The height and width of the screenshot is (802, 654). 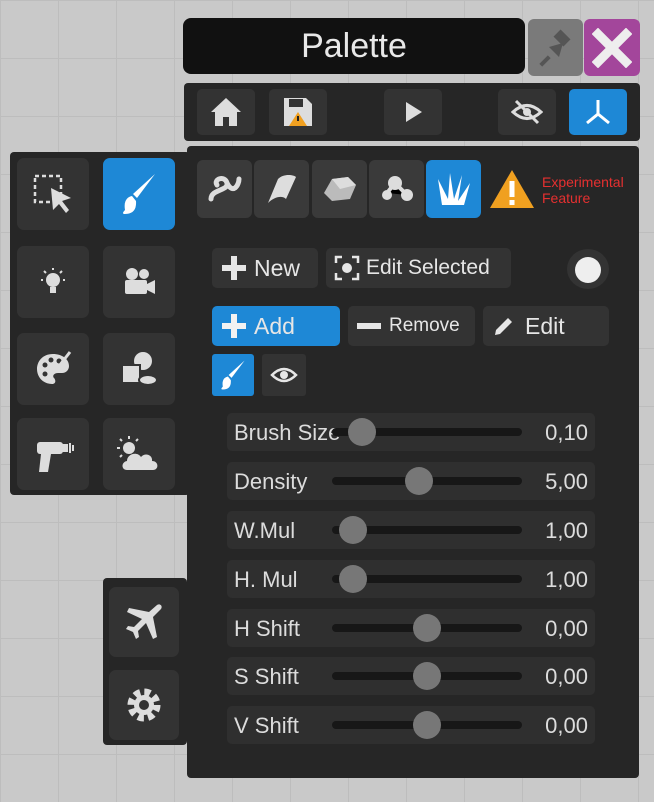 What do you see at coordinates (424, 325) in the screenshot?
I see `remove-label: Remove` at bounding box center [424, 325].